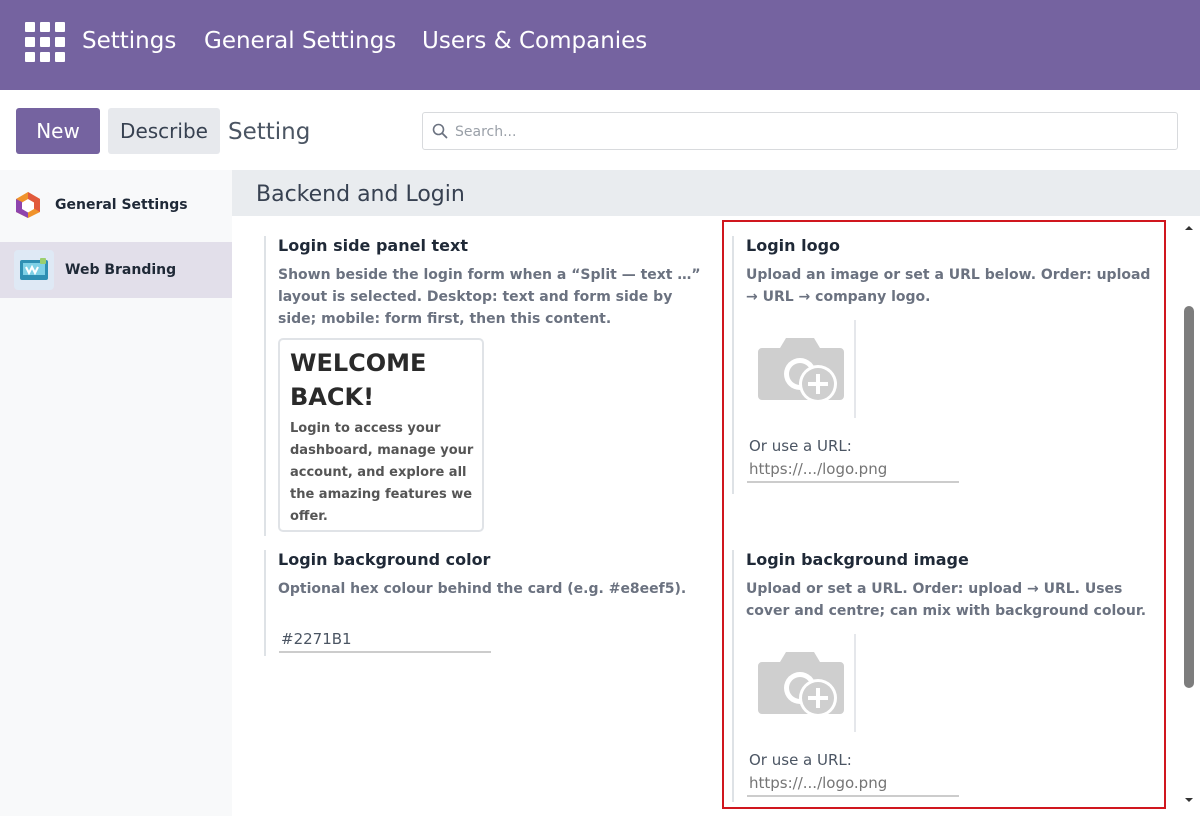  I want to click on page-title: Setting, so click(269, 132).